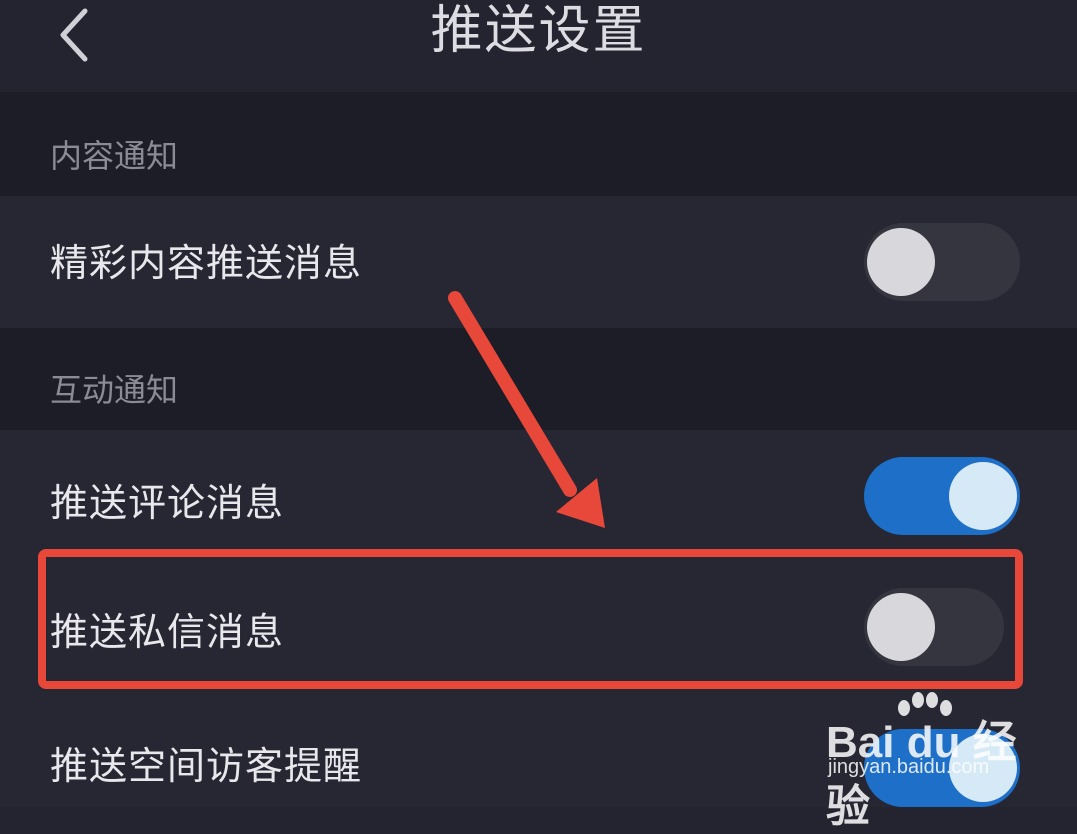  What do you see at coordinates (538, 379) in the screenshot?
I see `section-header-interaction: 互动通知` at bounding box center [538, 379].